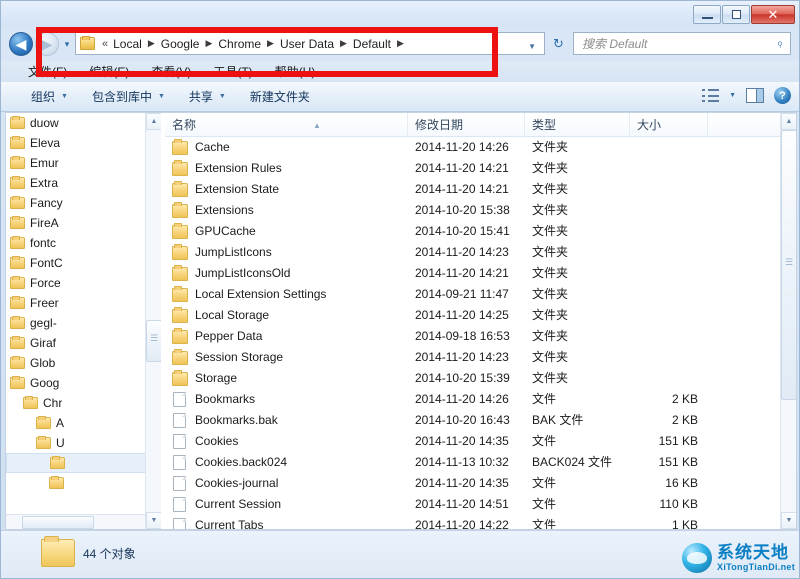  What do you see at coordinates (83, 343) in the screenshot?
I see `tree-item: Giraf` at bounding box center [83, 343].